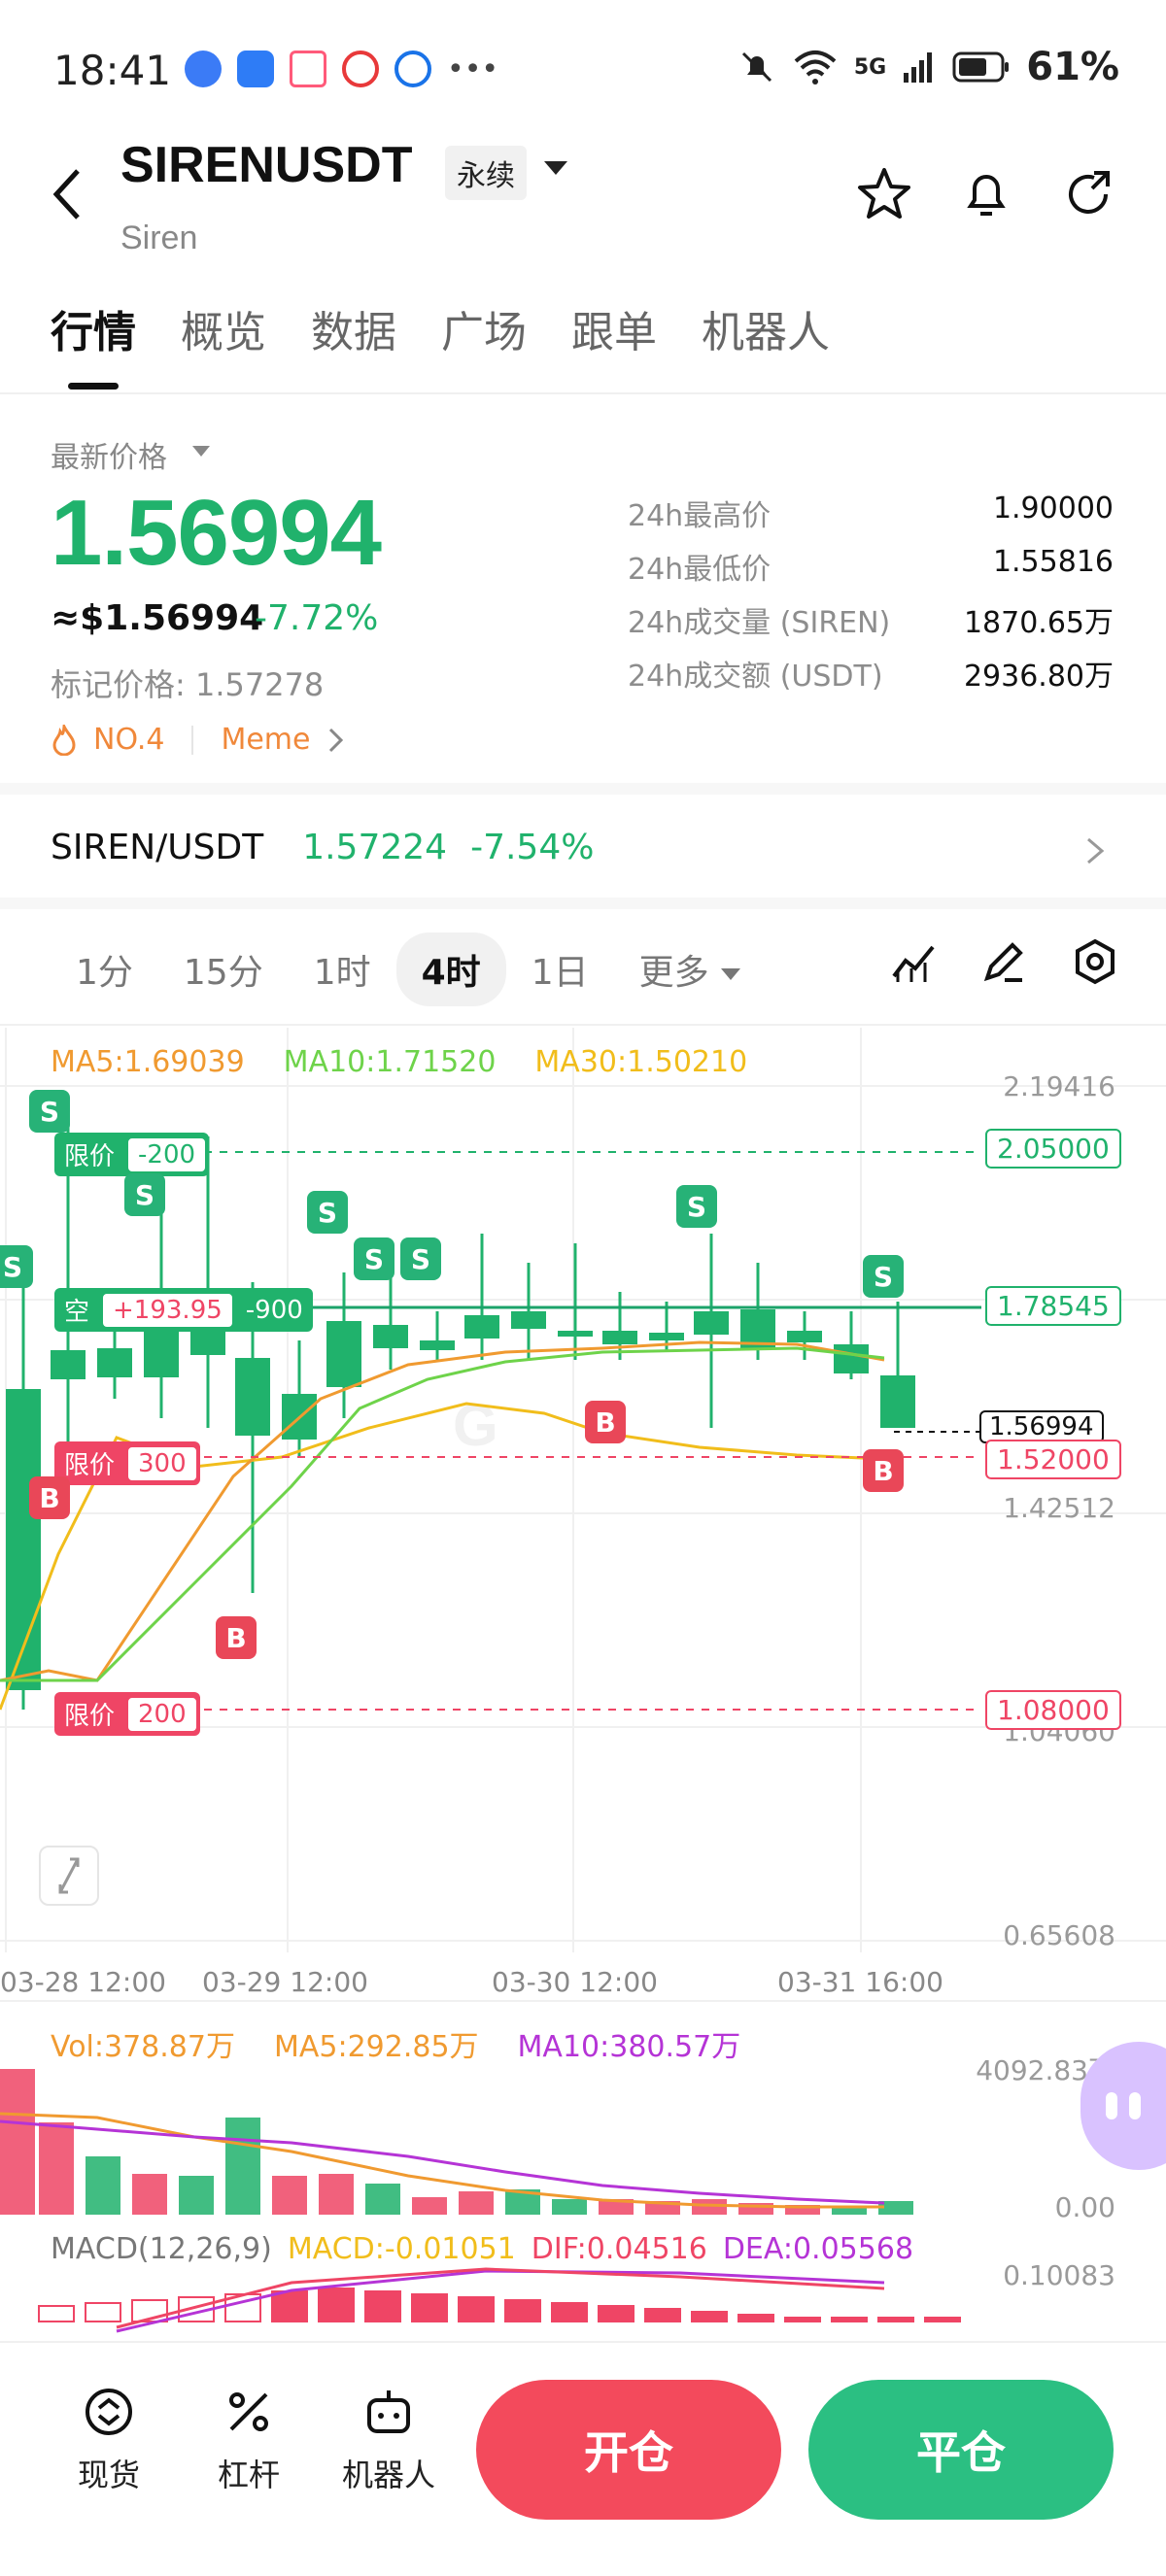  Describe the element at coordinates (755, 677) in the screenshot. I see `stat-label: 24h成交额 (USDT)` at that location.